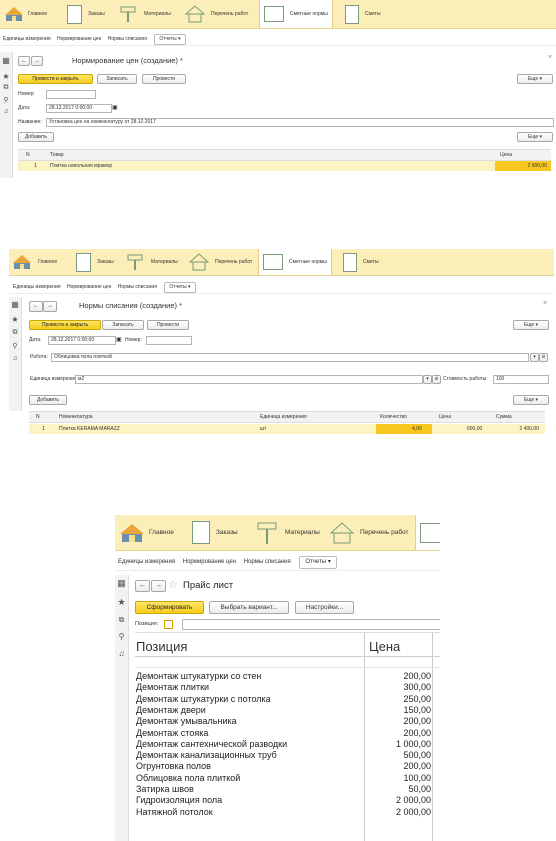 The width and height of the screenshot is (556, 841). I want to click on work-open-link-icon: ⊘, so click(543, 357).